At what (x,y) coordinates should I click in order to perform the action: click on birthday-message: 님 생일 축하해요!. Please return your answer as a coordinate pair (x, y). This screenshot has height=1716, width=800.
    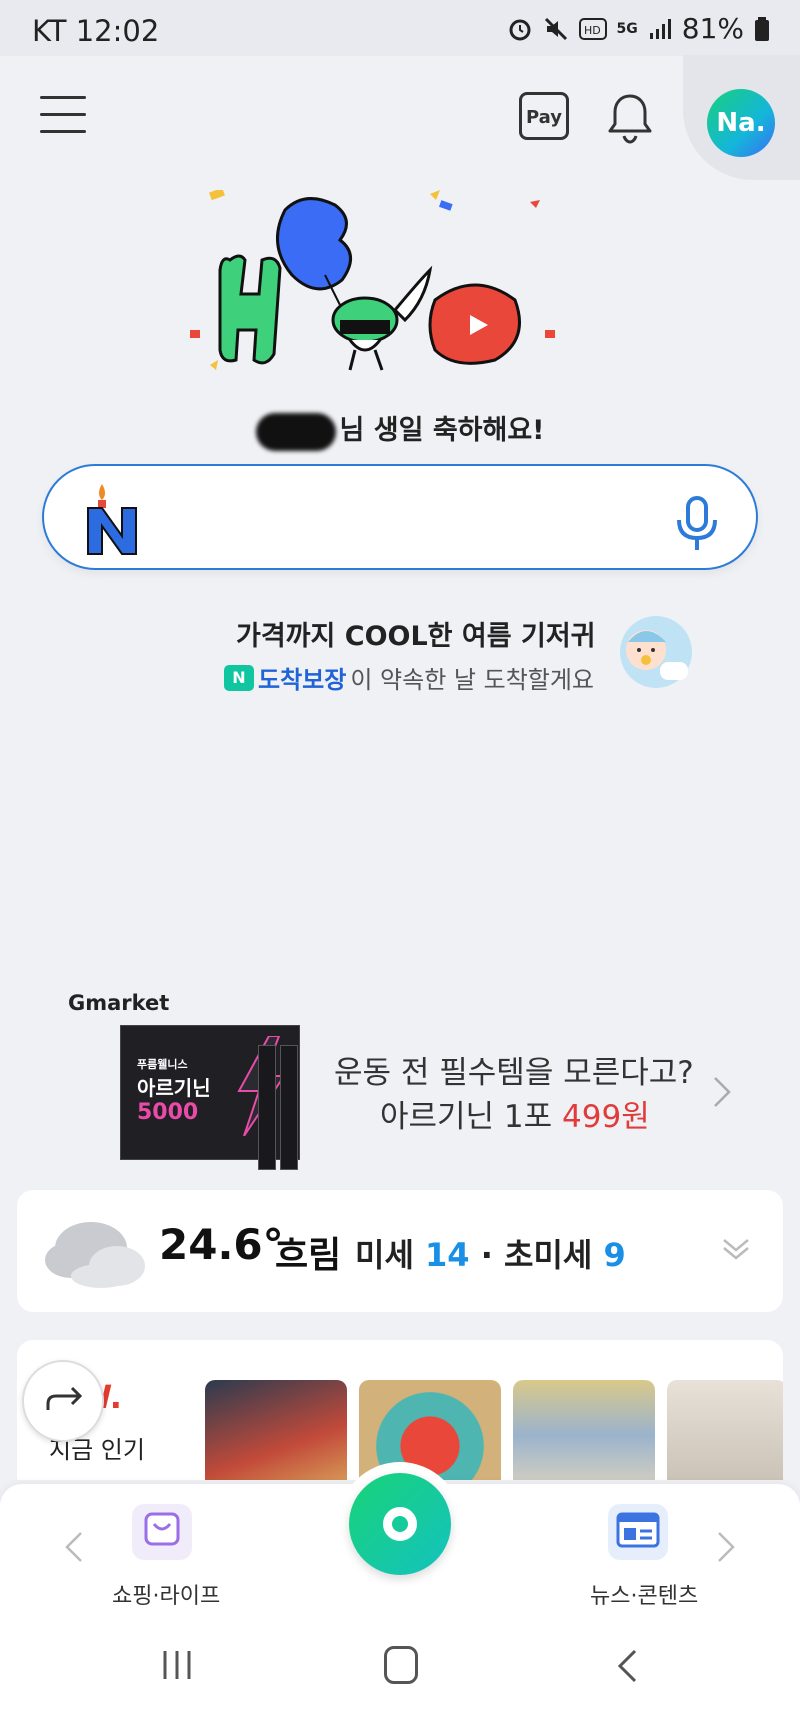
    Looking at the image, I should click on (400, 429).